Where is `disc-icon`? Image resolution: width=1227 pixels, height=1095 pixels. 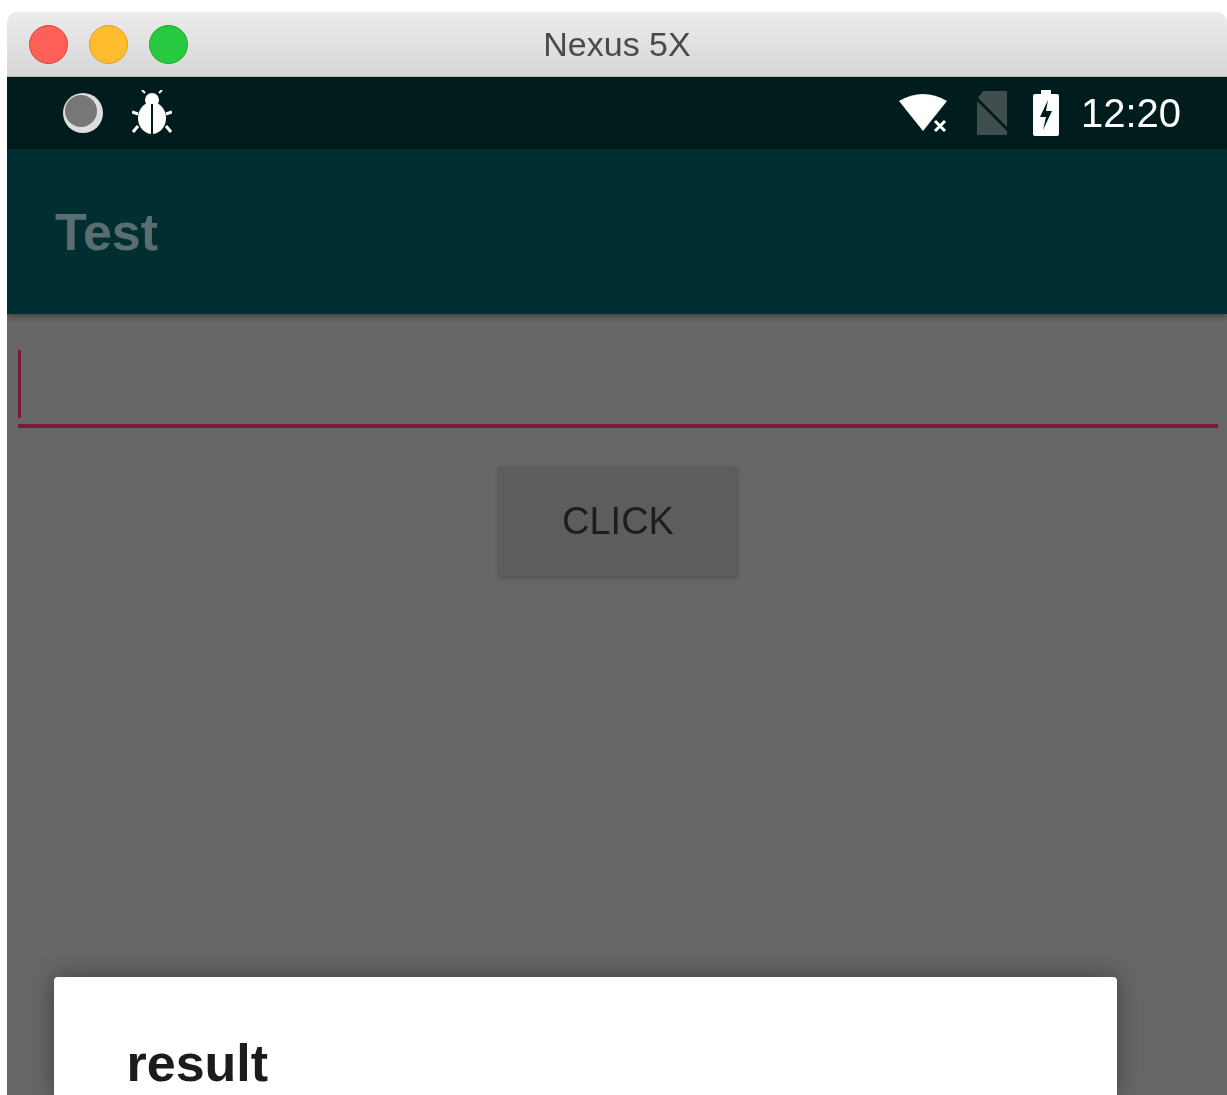 disc-icon is located at coordinates (83, 113).